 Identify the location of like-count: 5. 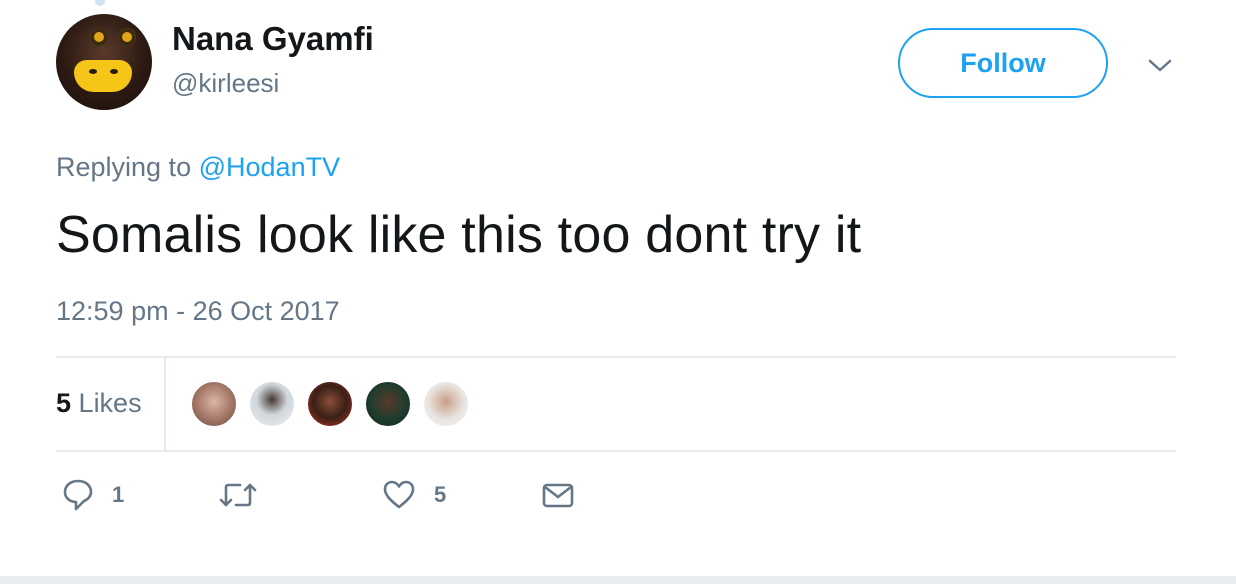
(440, 494).